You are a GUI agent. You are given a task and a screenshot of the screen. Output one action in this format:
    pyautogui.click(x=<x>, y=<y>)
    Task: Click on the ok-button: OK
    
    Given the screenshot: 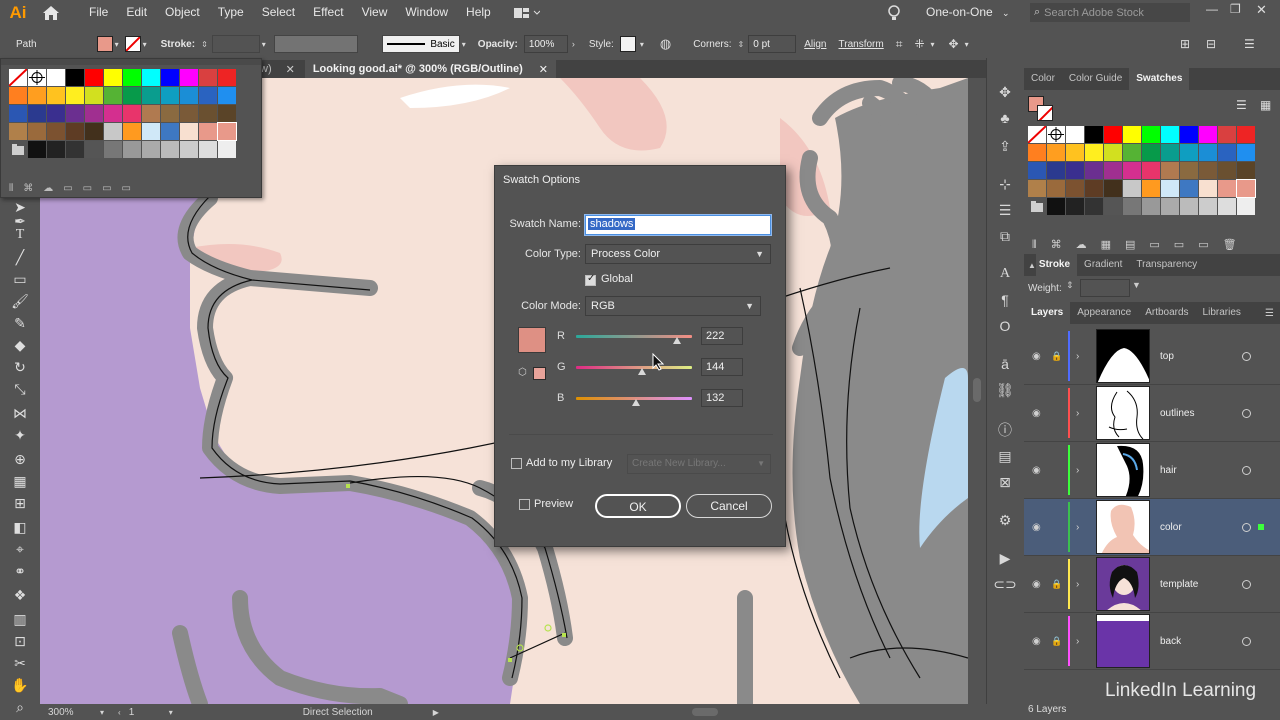 What is the action you would take?
    pyautogui.click(x=638, y=506)
    